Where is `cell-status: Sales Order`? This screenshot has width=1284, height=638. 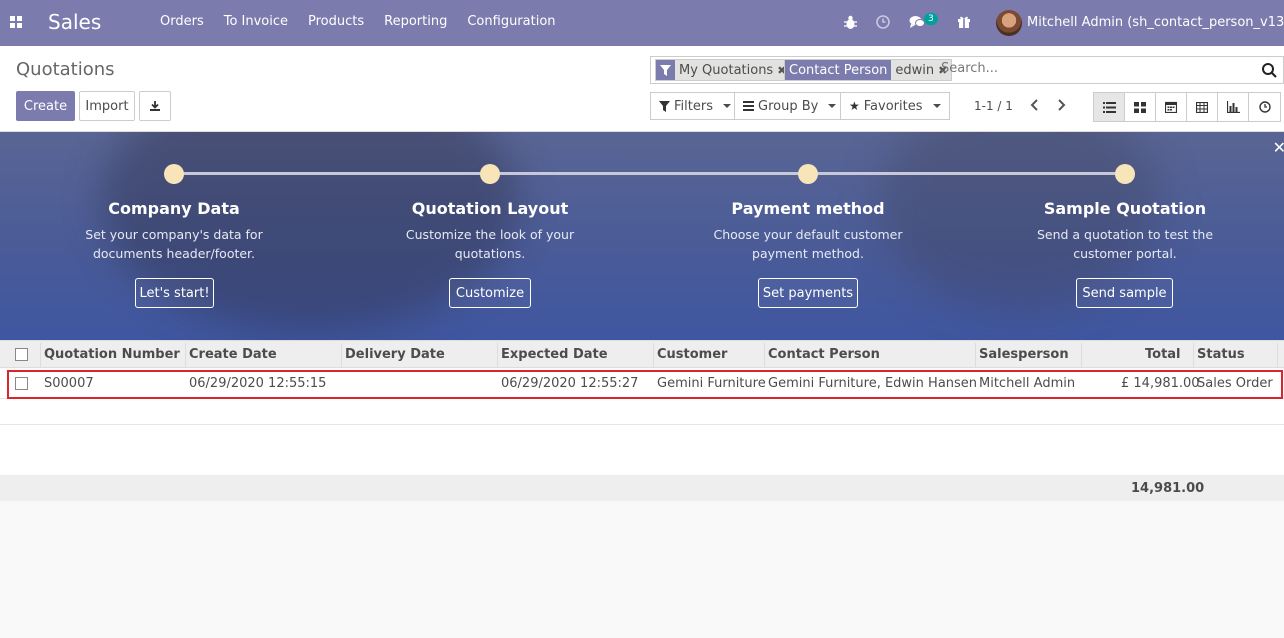
cell-status: Sales Order is located at coordinates (1235, 383).